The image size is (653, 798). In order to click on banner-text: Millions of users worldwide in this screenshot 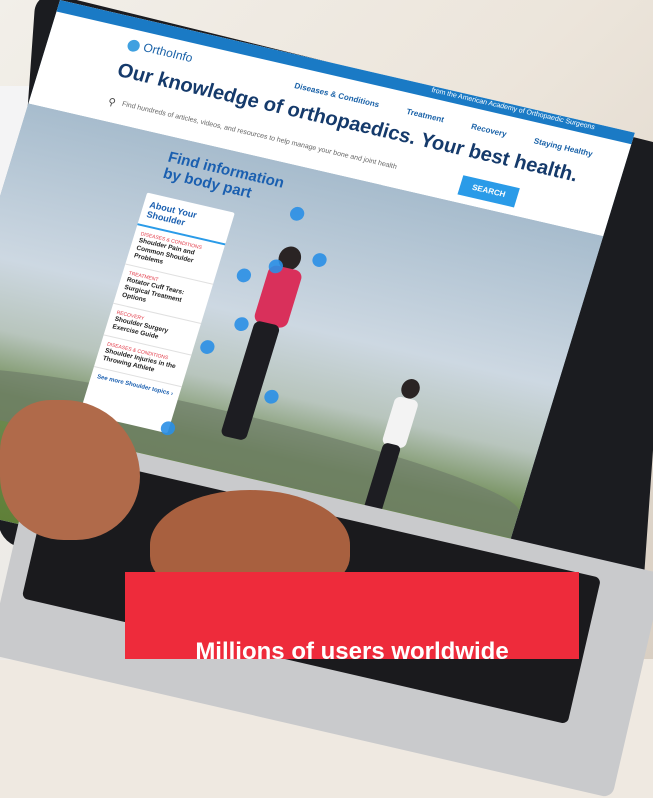, I will do `click(352, 651)`.